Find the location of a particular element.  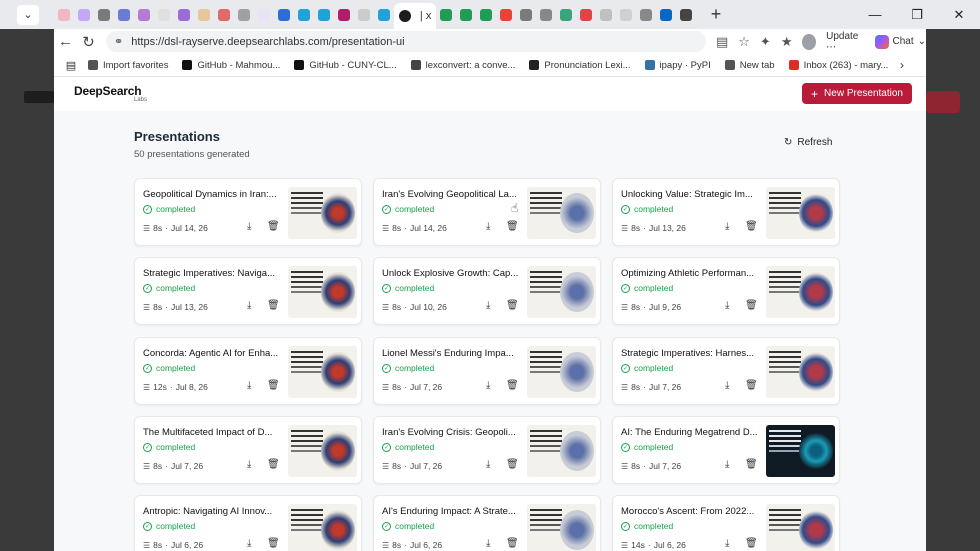

collections-icon: ★ is located at coordinates (787, 42).